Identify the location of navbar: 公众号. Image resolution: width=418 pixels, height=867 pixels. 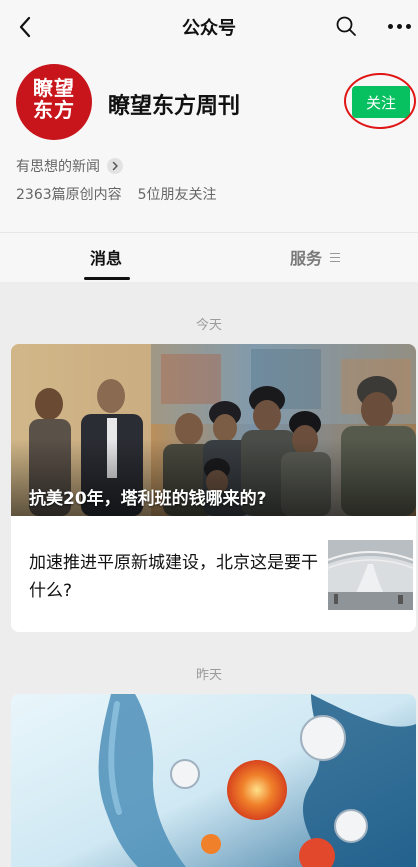
(209, 27).